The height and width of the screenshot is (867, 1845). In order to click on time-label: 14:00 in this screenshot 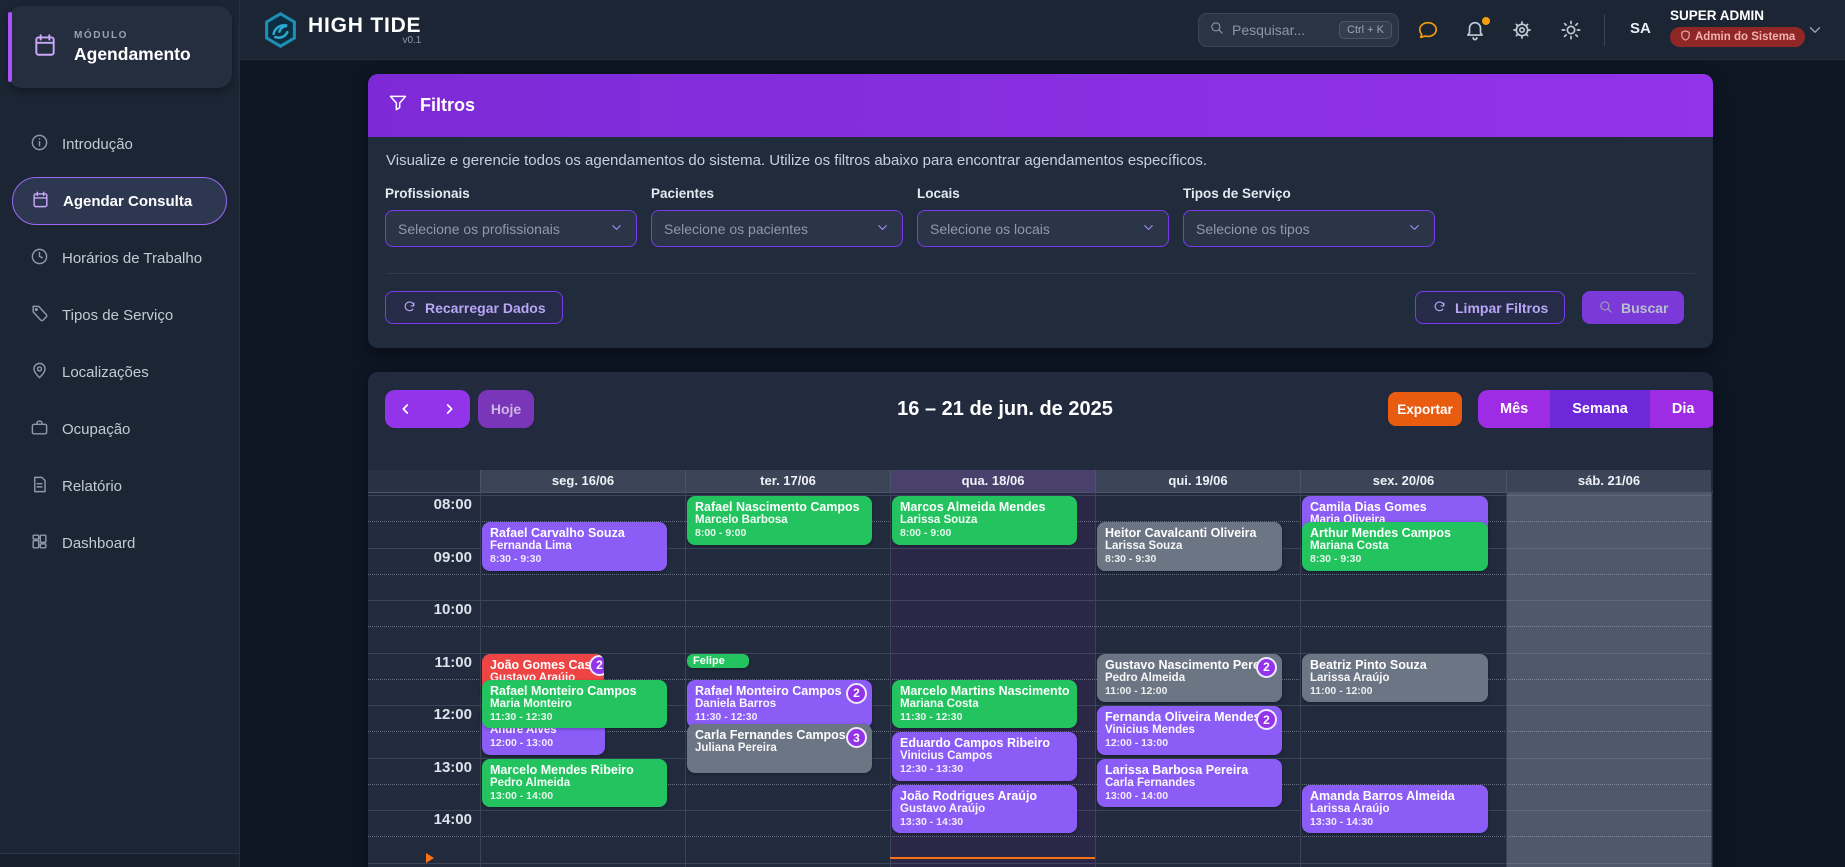, I will do `click(452, 819)`.